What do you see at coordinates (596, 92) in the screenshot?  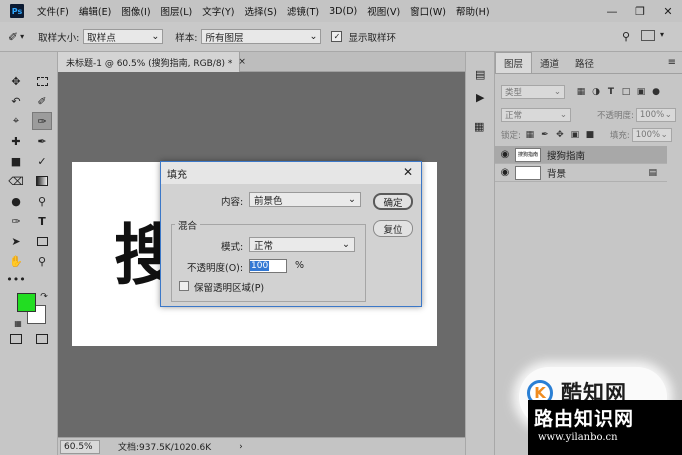 I see `filter-adjustment-icon: ◑` at bounding box center [596, 92].